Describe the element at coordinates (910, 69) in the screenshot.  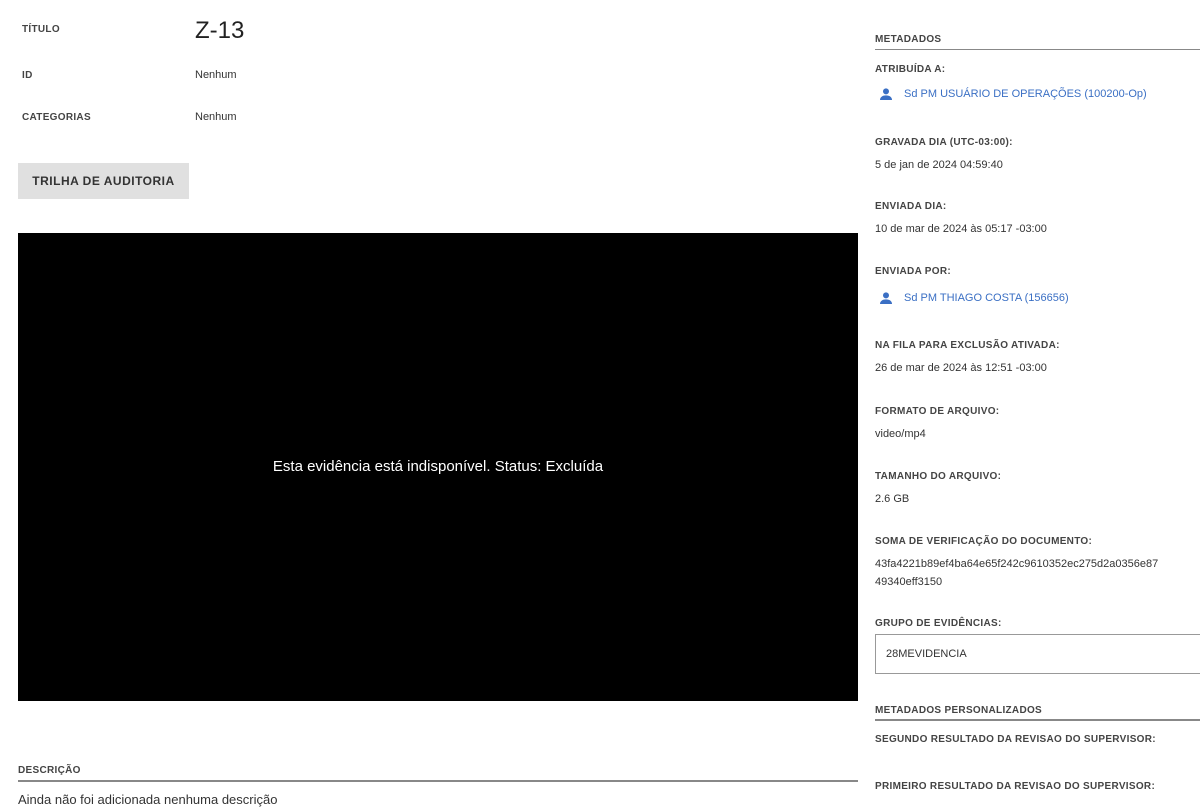
I see `assigned-label: ATRIBUÍDA A:` at that location.